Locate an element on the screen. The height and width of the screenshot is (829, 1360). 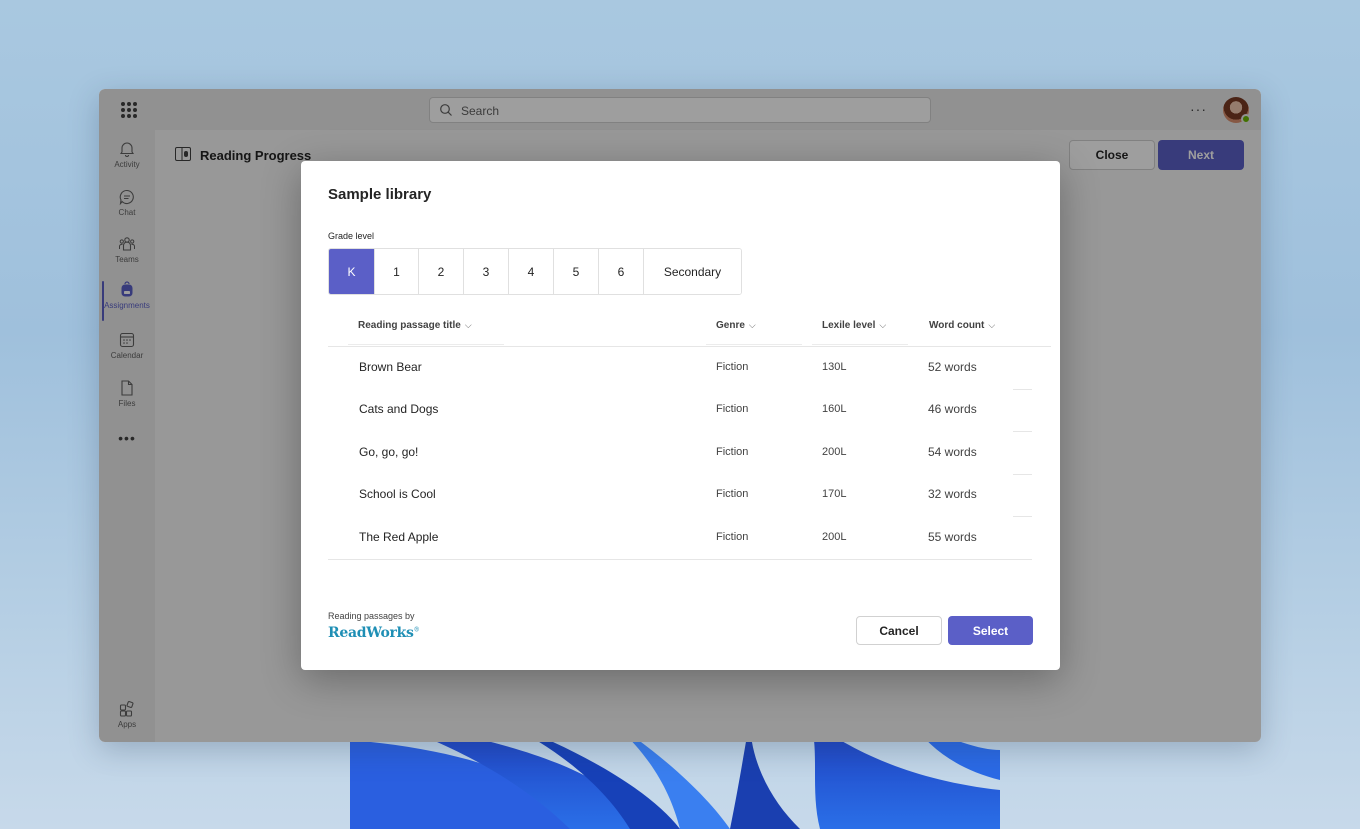
table-row: The Red Apple Fiction 200L 55 words is located at coordinates (680, 538).